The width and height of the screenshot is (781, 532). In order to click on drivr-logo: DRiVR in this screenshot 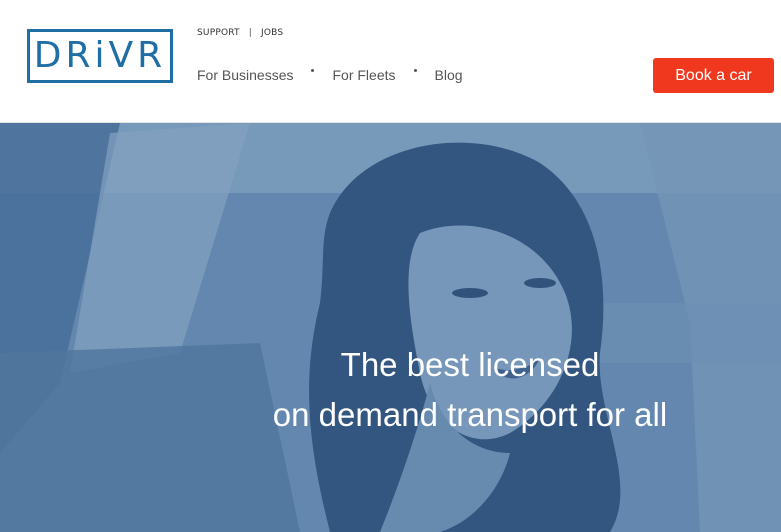, I will do `click(100, 56)`.